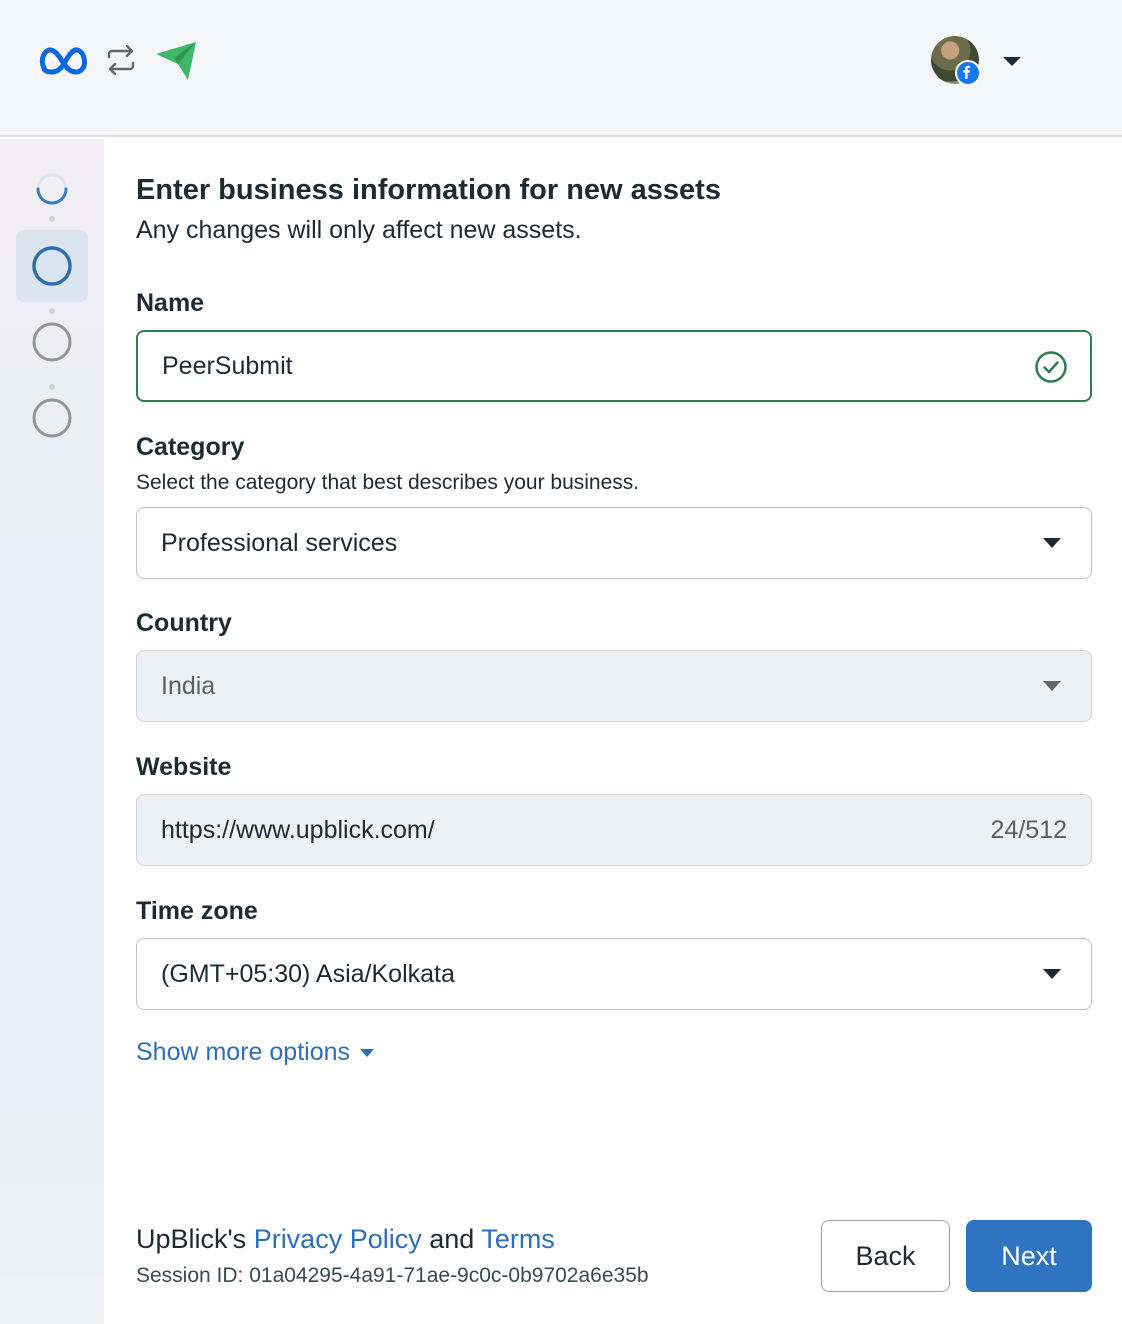  Describe the element at coordinates (614, 543) in the screenshot. I see `category-select: Professional services` at that location.